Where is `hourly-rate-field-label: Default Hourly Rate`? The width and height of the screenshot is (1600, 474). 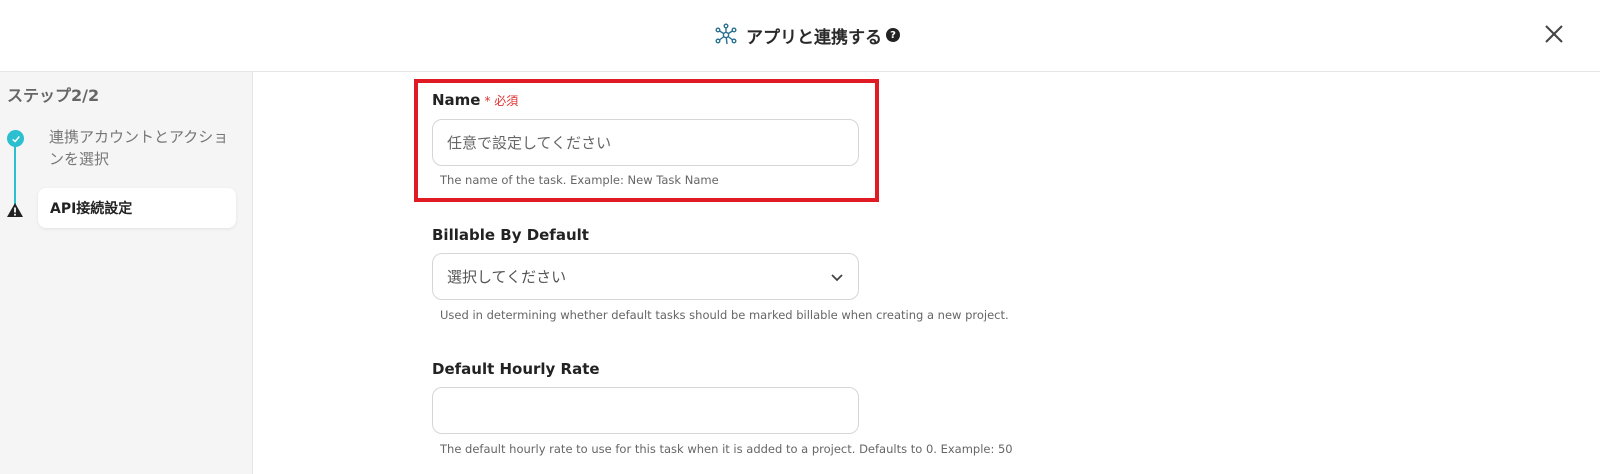
hourly-rate-field-label: Default Hourly Rate is located at coordinates (516, 369).